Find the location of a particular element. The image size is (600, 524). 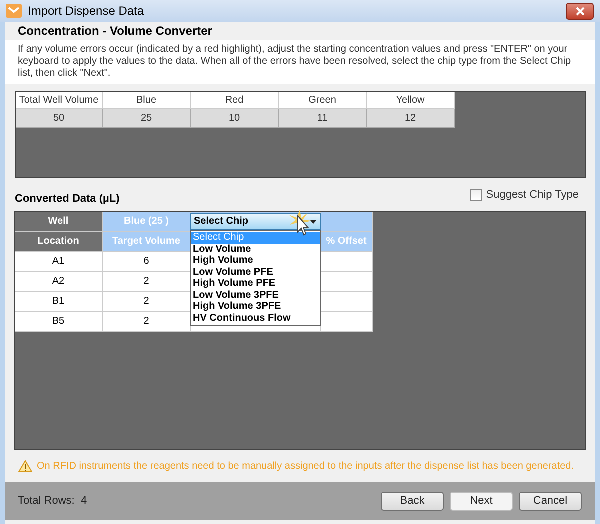

table-cell: A1 is located at coordinates (59, 262).